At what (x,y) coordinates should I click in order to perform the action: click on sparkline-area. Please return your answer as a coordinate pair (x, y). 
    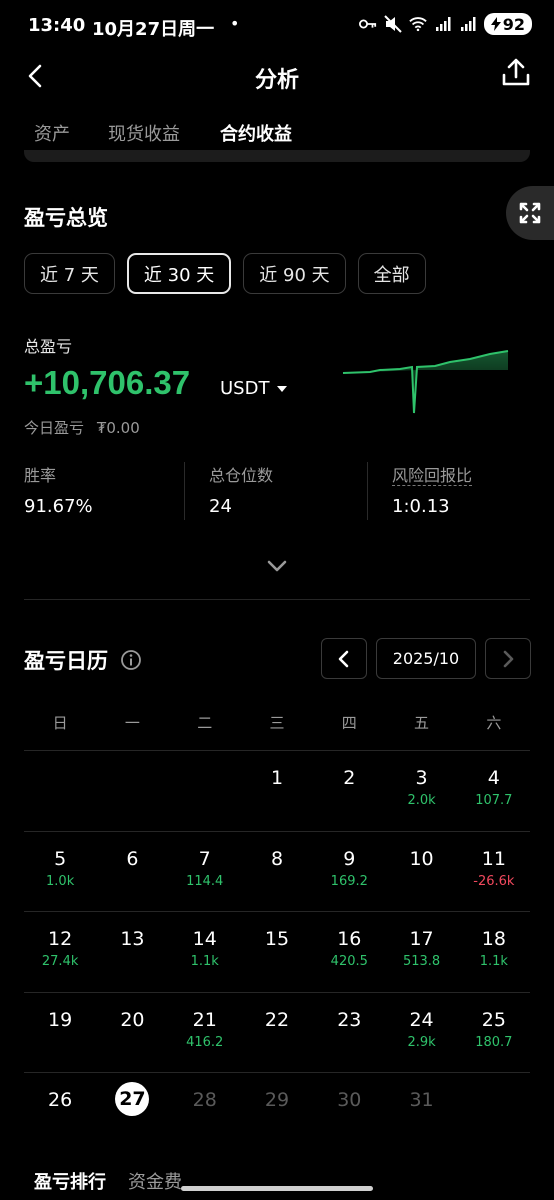
    Looking at the image, I should click on (425, 382).